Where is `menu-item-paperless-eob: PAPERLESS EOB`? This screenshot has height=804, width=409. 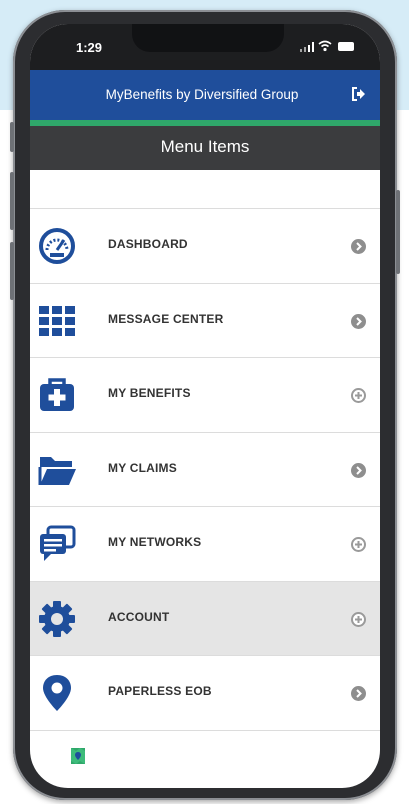 menu-item-paperless-eob: PAPERLESS EOB is located at coordinates (205, 693).